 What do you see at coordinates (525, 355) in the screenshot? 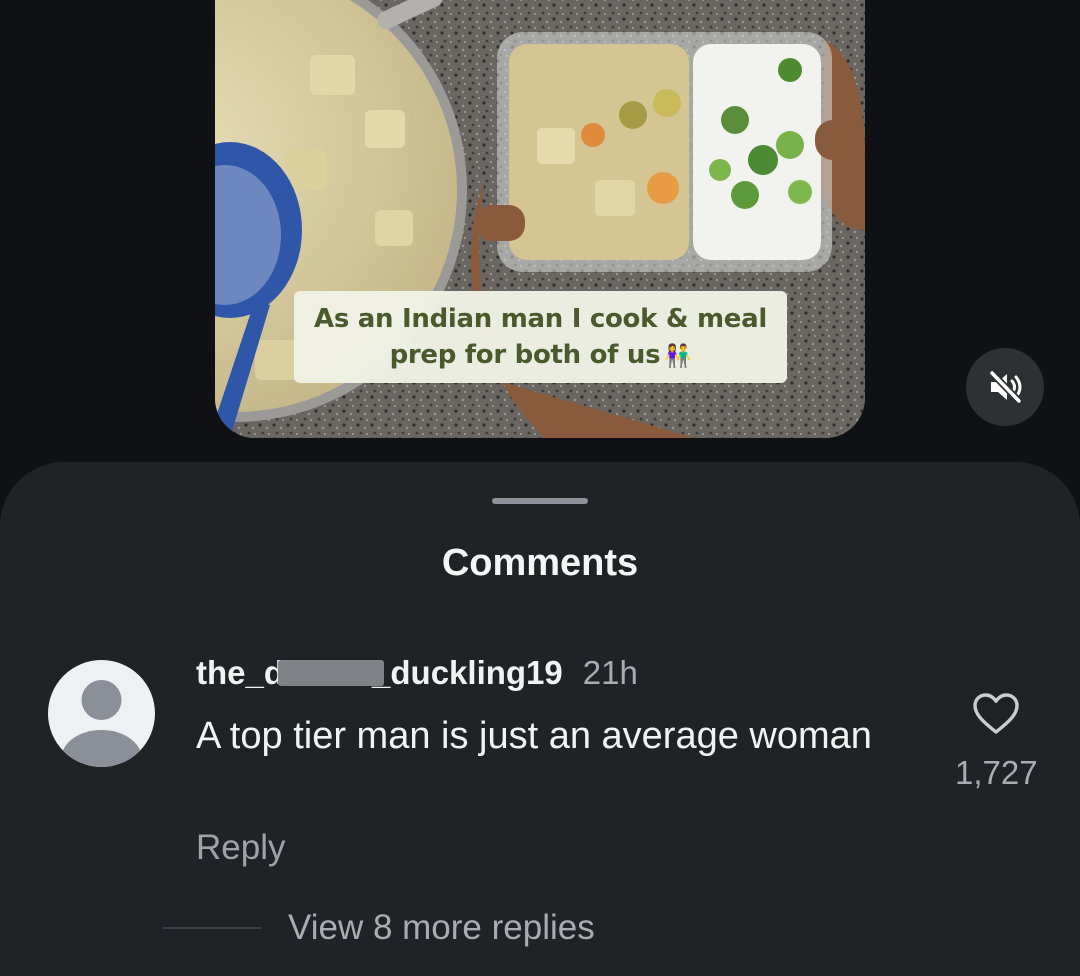
I see `caption-line-2: prep for both of us` at bounding box center [525, 355].